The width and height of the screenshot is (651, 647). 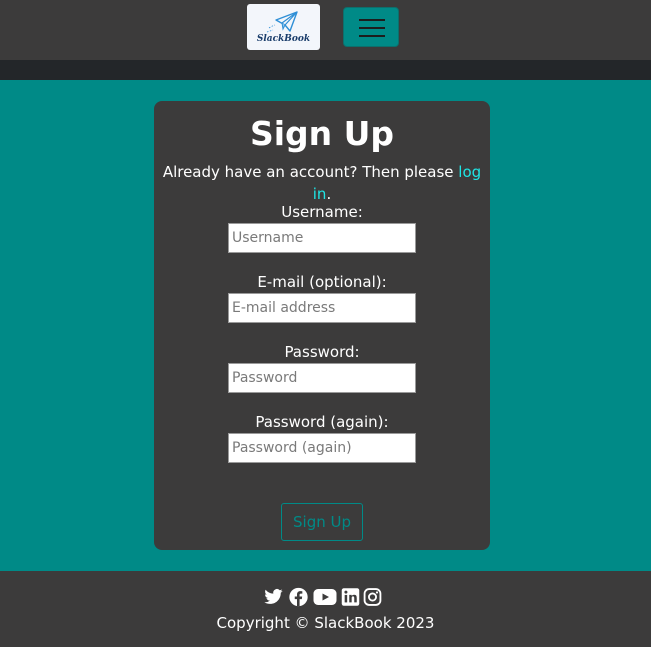 I want to click on navbar-toggle-button, so click(x=371, y=27).